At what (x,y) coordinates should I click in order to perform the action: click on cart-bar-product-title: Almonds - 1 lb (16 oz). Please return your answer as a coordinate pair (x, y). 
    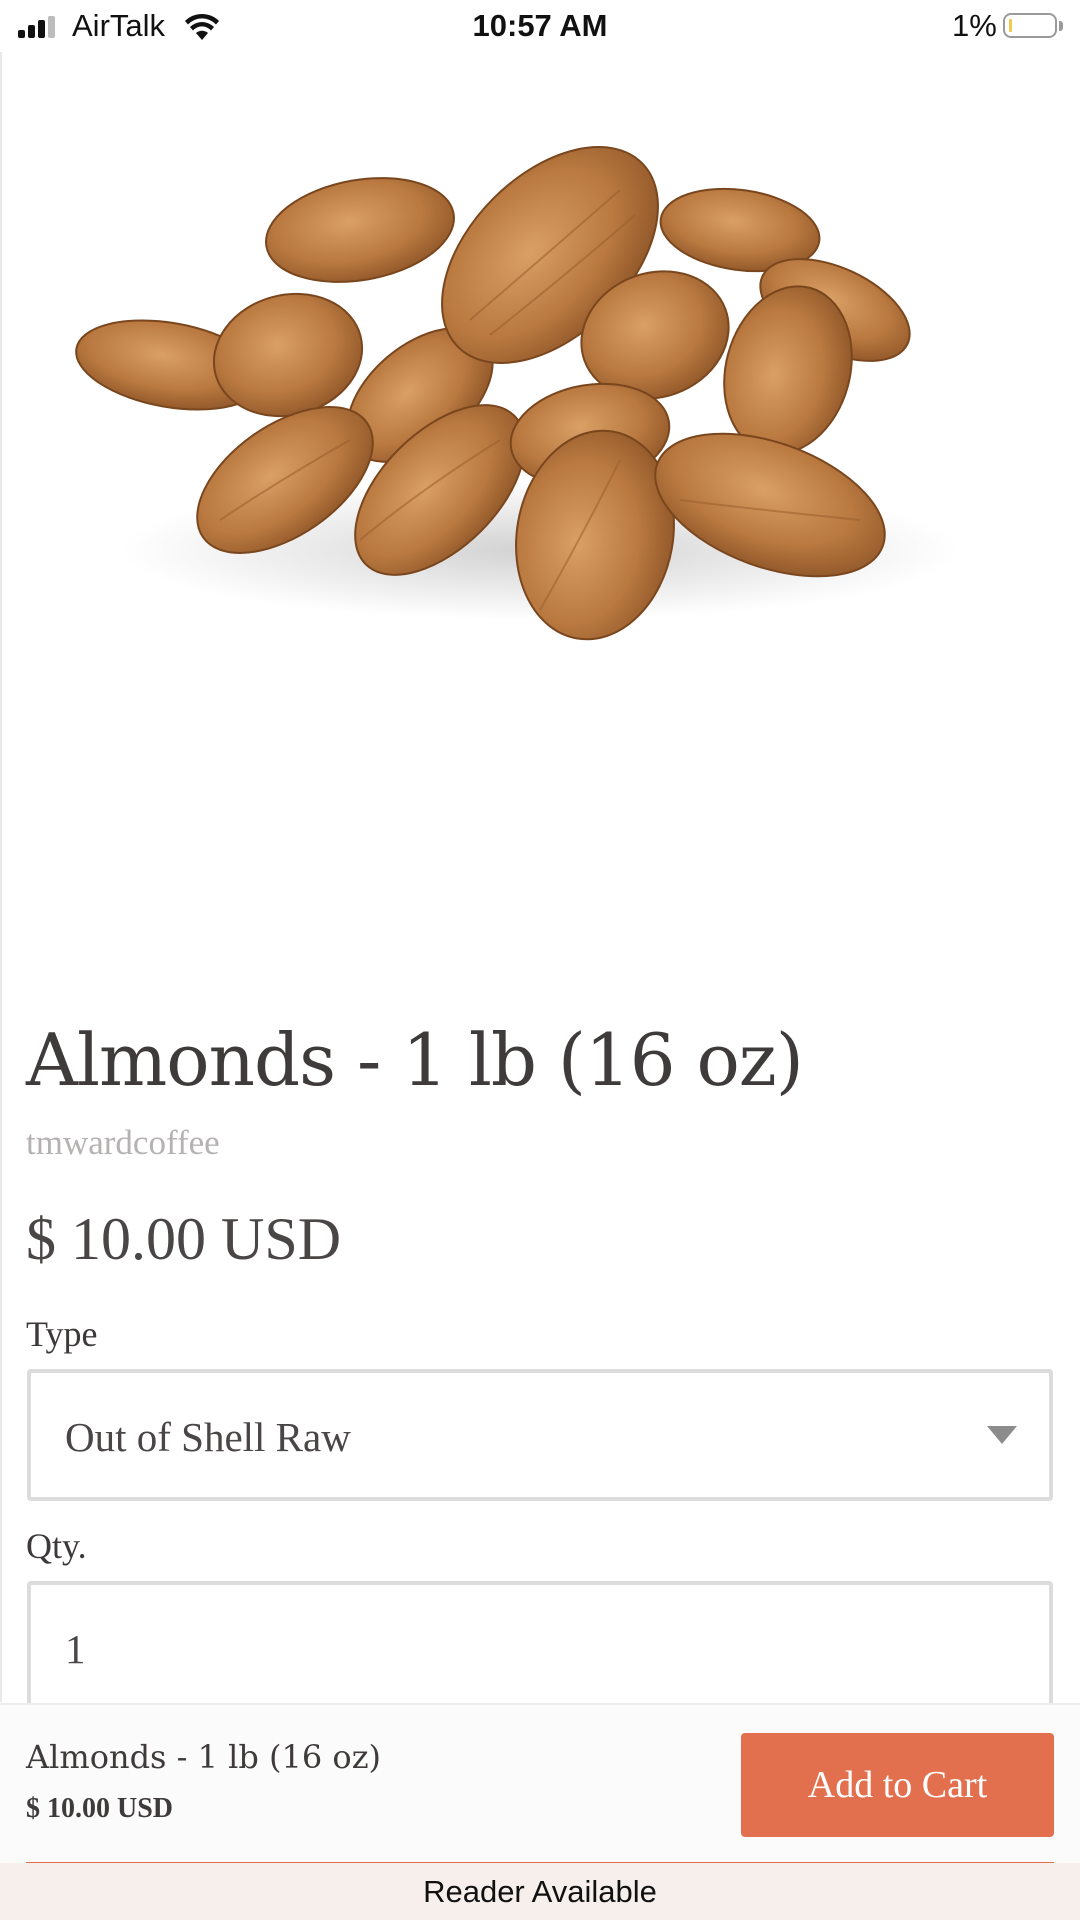
    Looking at the image, I should click on (204, 1757).